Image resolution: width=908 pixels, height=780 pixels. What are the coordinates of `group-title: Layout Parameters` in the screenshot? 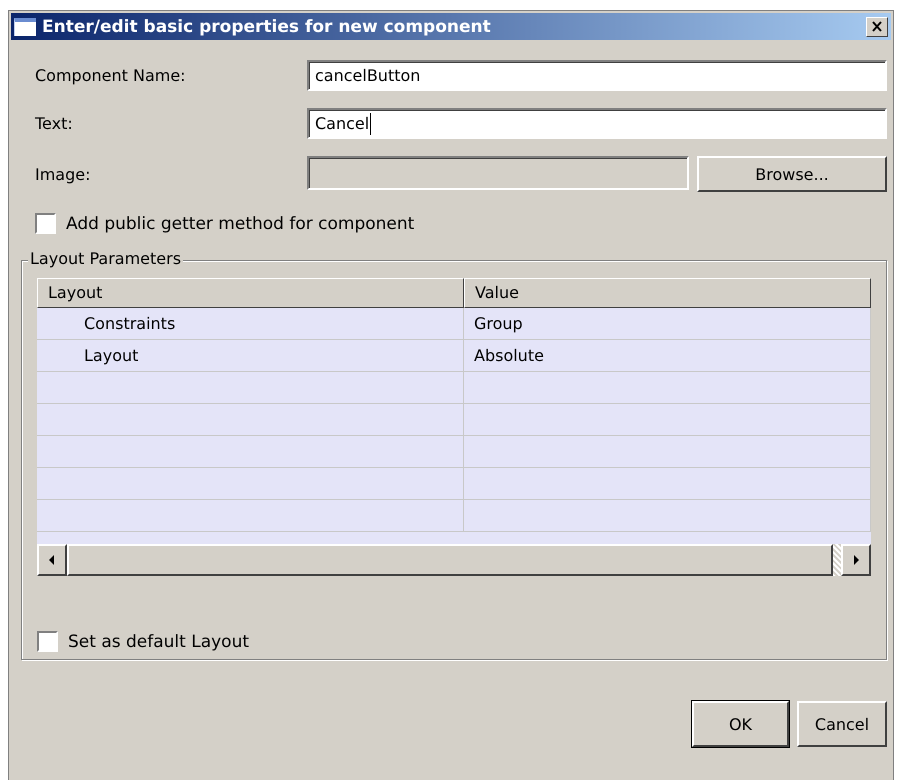 It's located at (106, 258).